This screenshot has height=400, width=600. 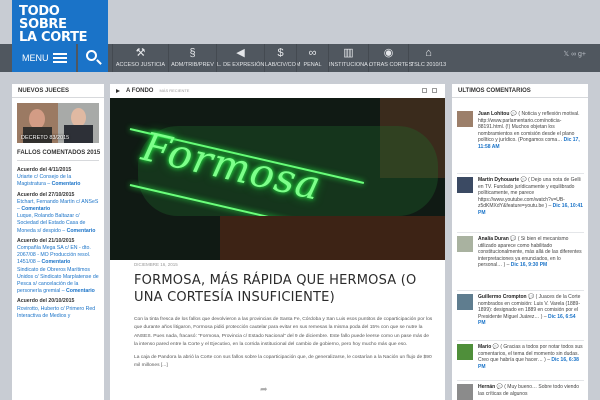 What do you see at coordinates (46, 194) in the screenshot?
I see `fallo-date: Acuerdo del 27/10/2015` at bounding box center [46, 194].